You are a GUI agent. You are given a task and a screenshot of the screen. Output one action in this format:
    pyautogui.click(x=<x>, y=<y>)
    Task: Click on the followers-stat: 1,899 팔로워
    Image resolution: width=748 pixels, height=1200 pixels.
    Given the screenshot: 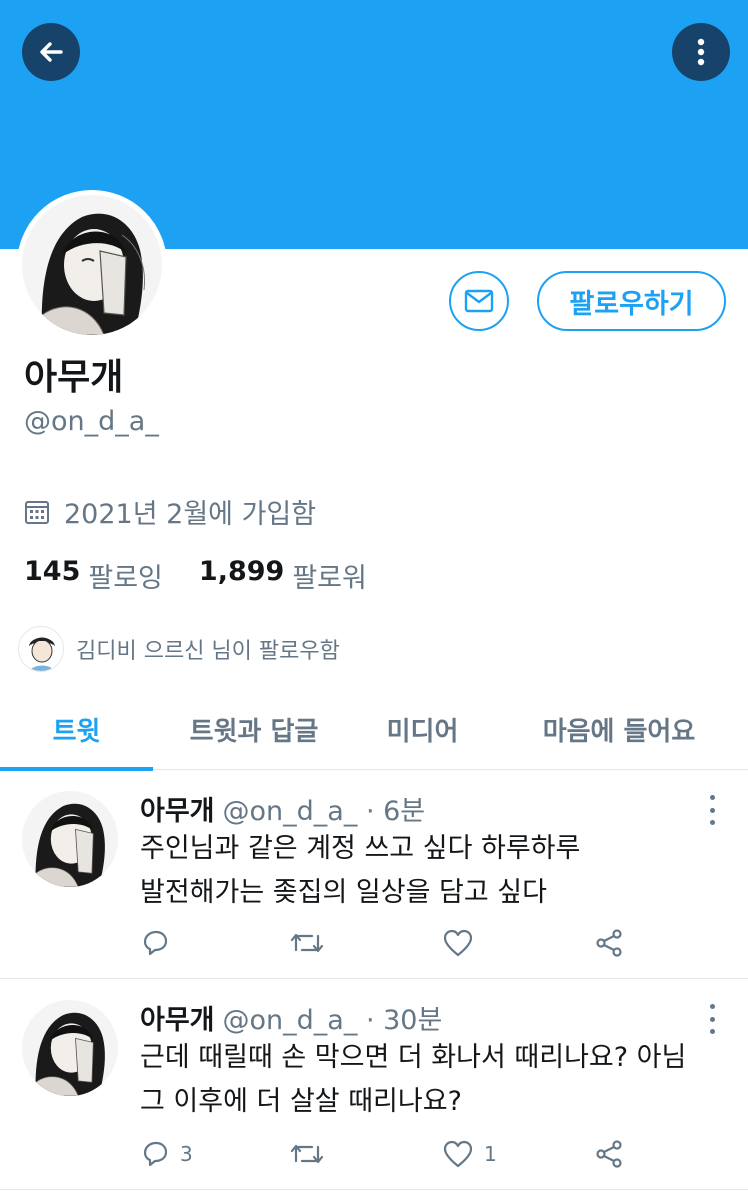 What is the action you would take?
    pyautogui.click(x=283, y=575)
    